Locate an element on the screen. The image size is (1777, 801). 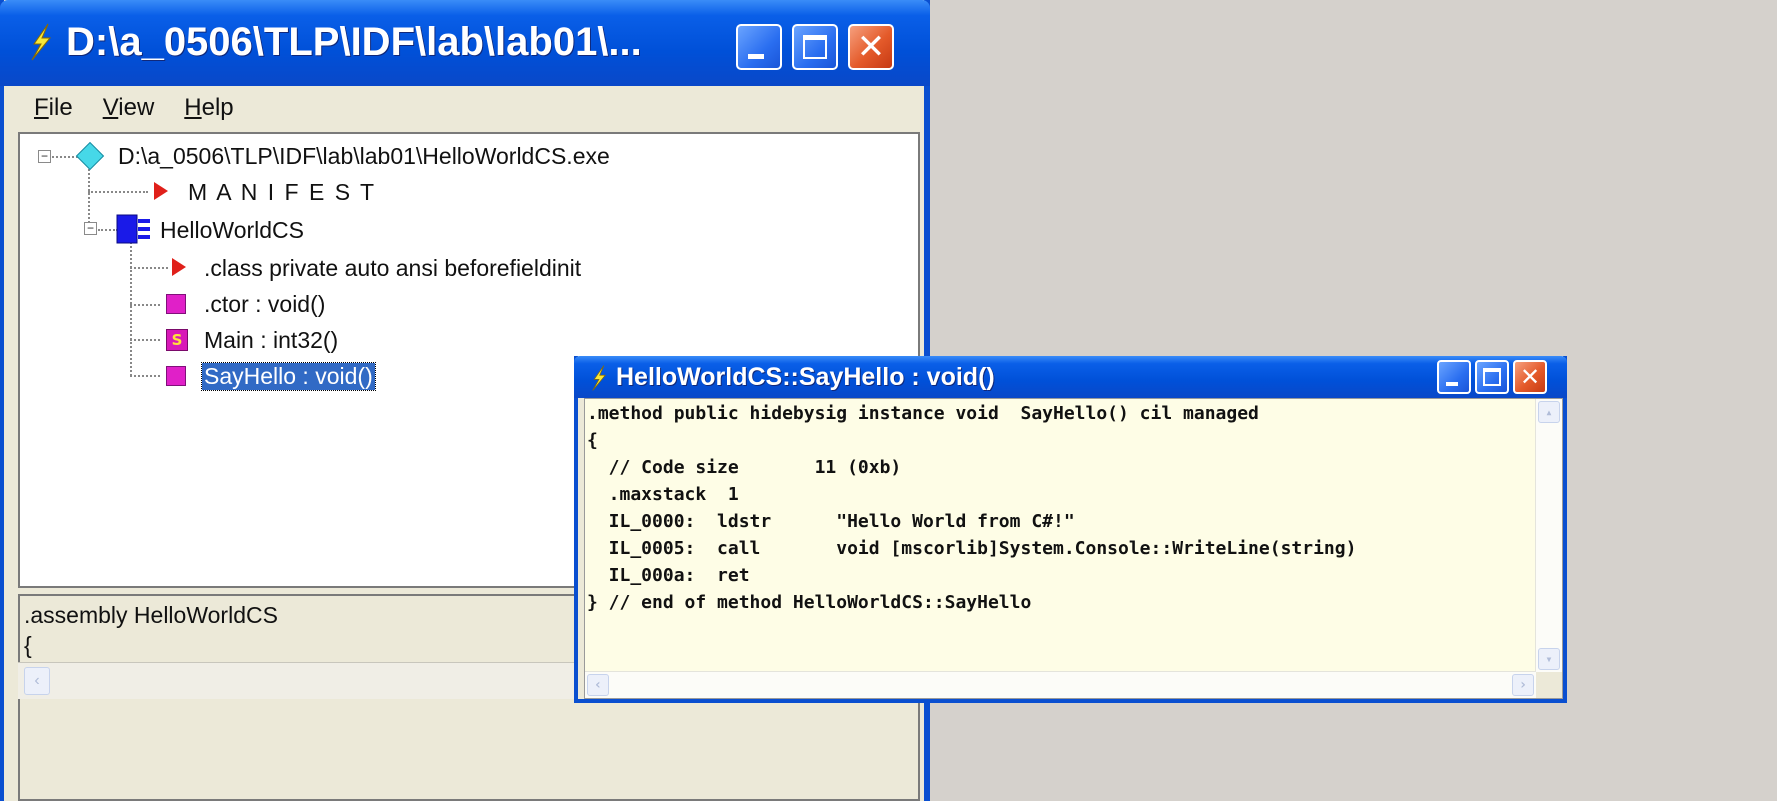
source-line: .assembly HelloWorldCS is located at coordinates (151, 615).